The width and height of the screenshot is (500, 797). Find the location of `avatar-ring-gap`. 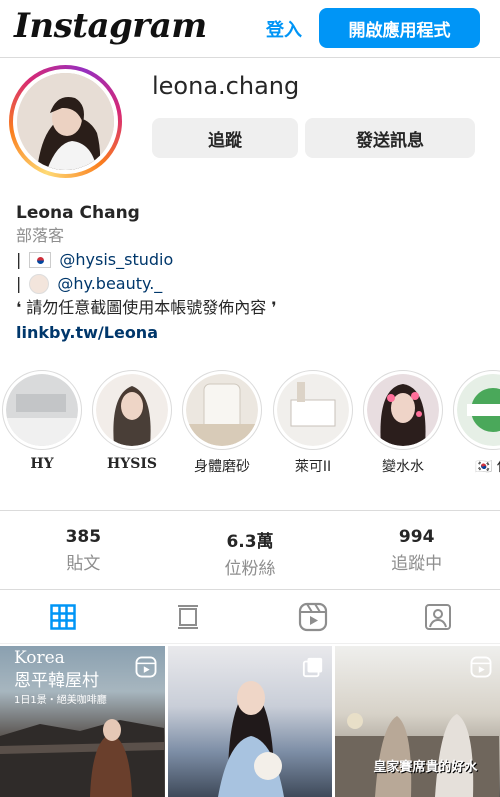

avatar-ring-gap is located at coordinates (65, 121).